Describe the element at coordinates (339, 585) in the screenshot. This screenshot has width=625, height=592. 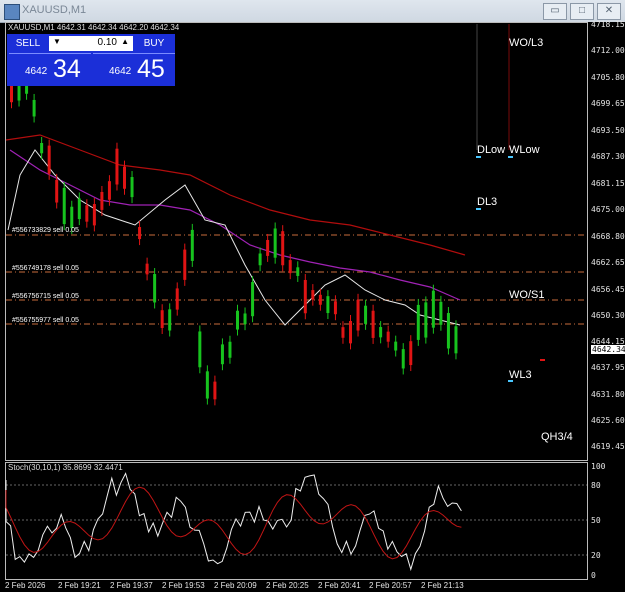
I see `time-tick: 2 Feb 20:41` at that location.